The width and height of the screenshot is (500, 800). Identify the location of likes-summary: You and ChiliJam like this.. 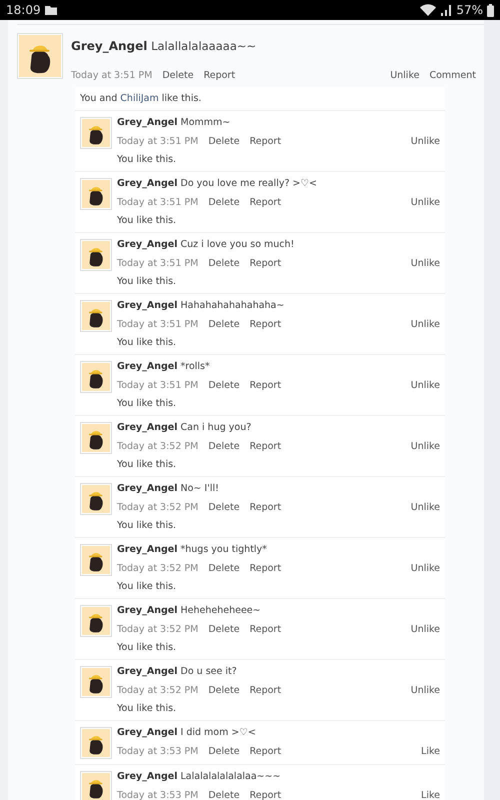
(260, 99).